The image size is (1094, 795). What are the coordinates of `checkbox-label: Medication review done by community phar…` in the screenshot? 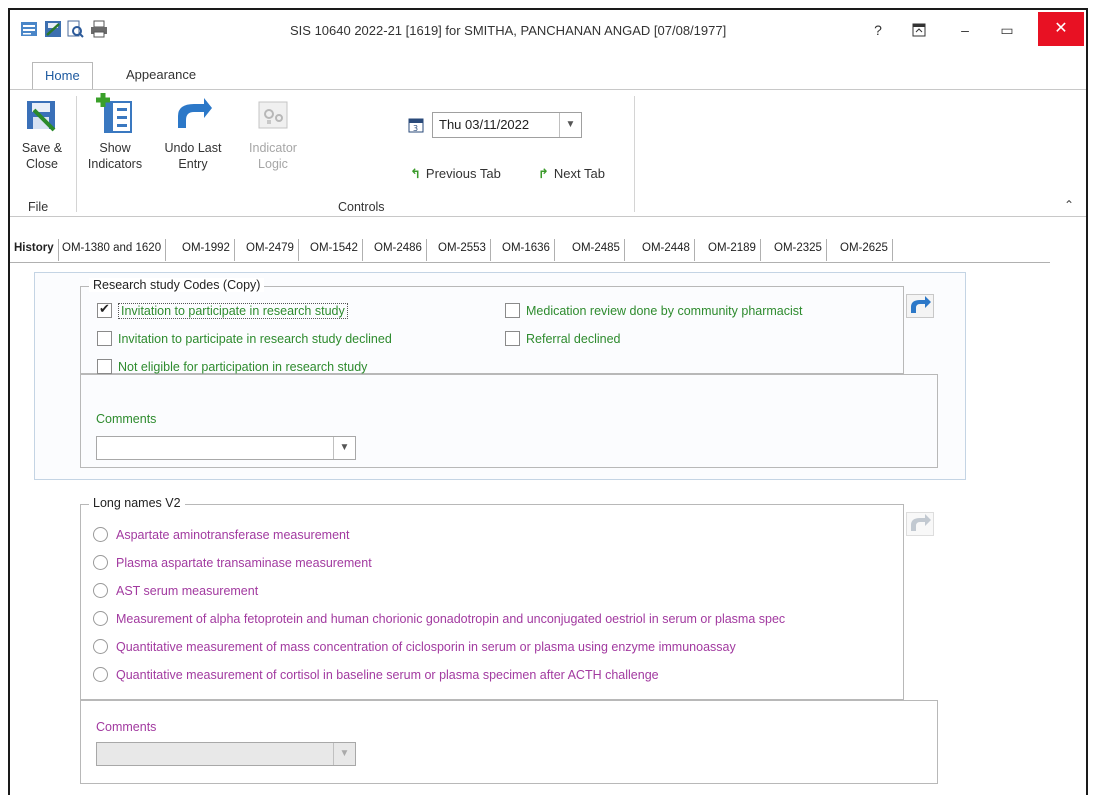 It's located at (664, 311).